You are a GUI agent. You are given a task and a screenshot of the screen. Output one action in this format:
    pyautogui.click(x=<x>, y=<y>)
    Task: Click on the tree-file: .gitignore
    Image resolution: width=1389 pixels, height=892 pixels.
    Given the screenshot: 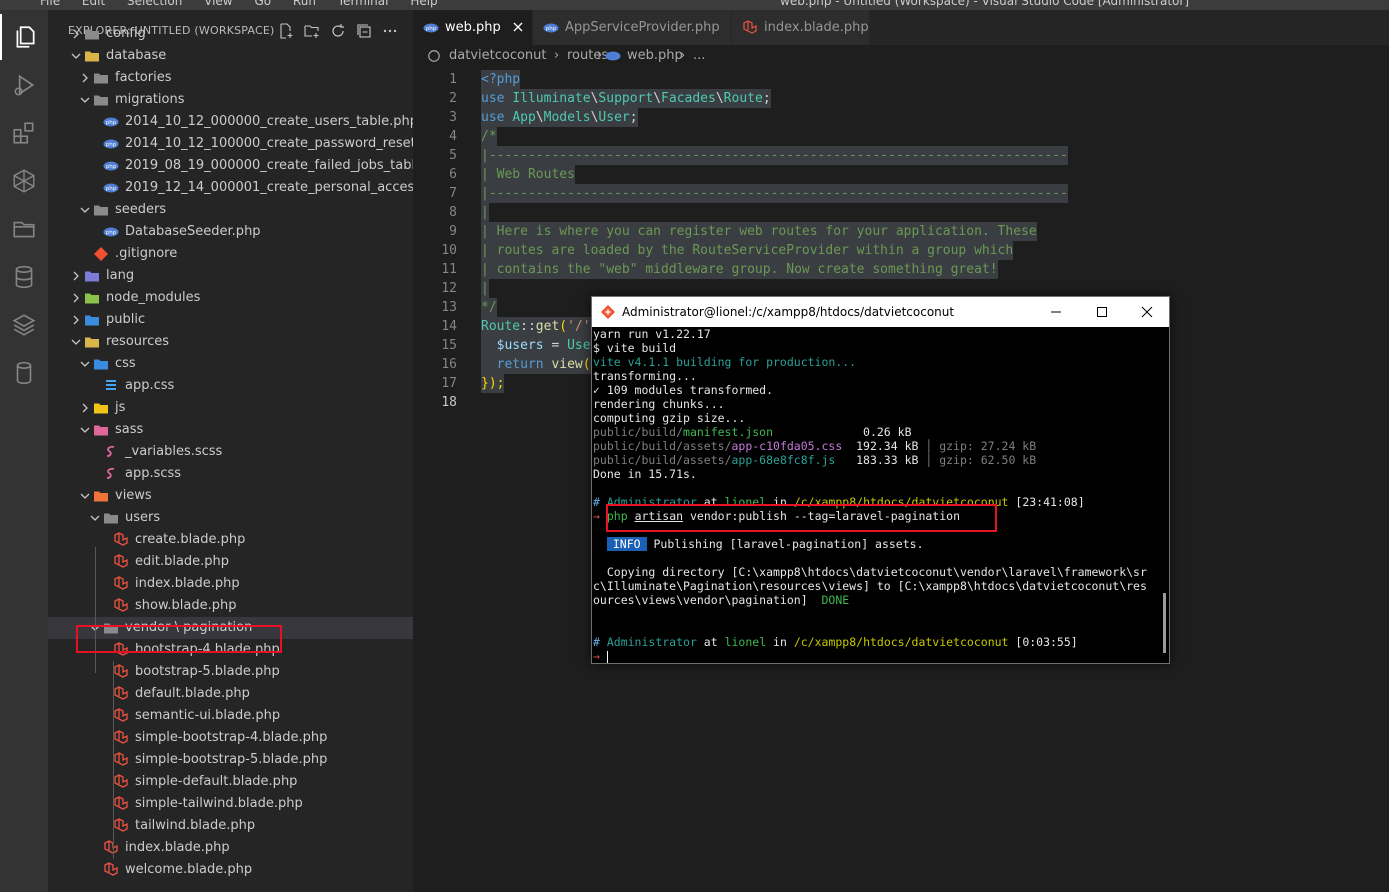 What is the action you would take?
    pyautogui.click(x=230, y=254)
    